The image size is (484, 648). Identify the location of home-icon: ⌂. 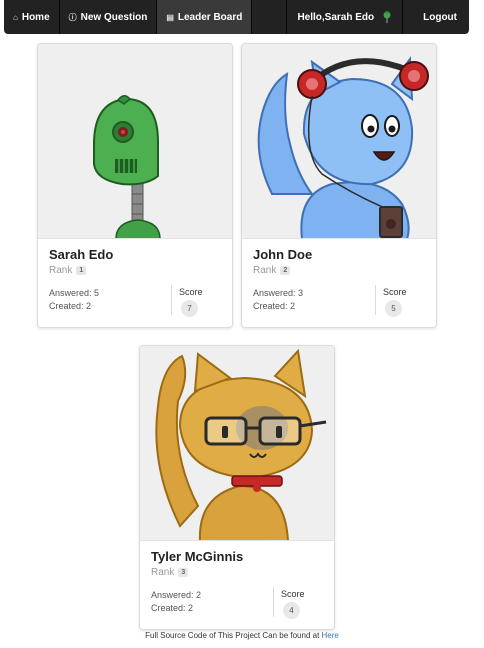
(15, 17).